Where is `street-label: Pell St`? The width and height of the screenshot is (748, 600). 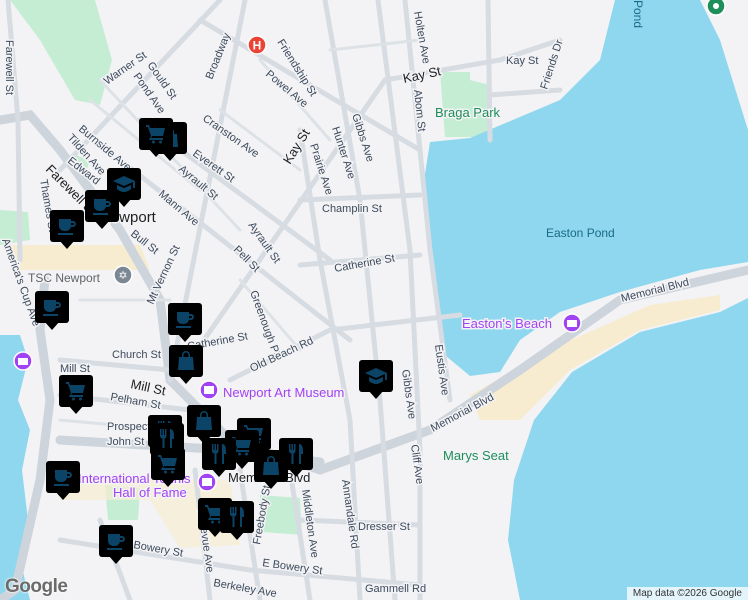
street-label: Pell St is located at coordinates (246, 259).